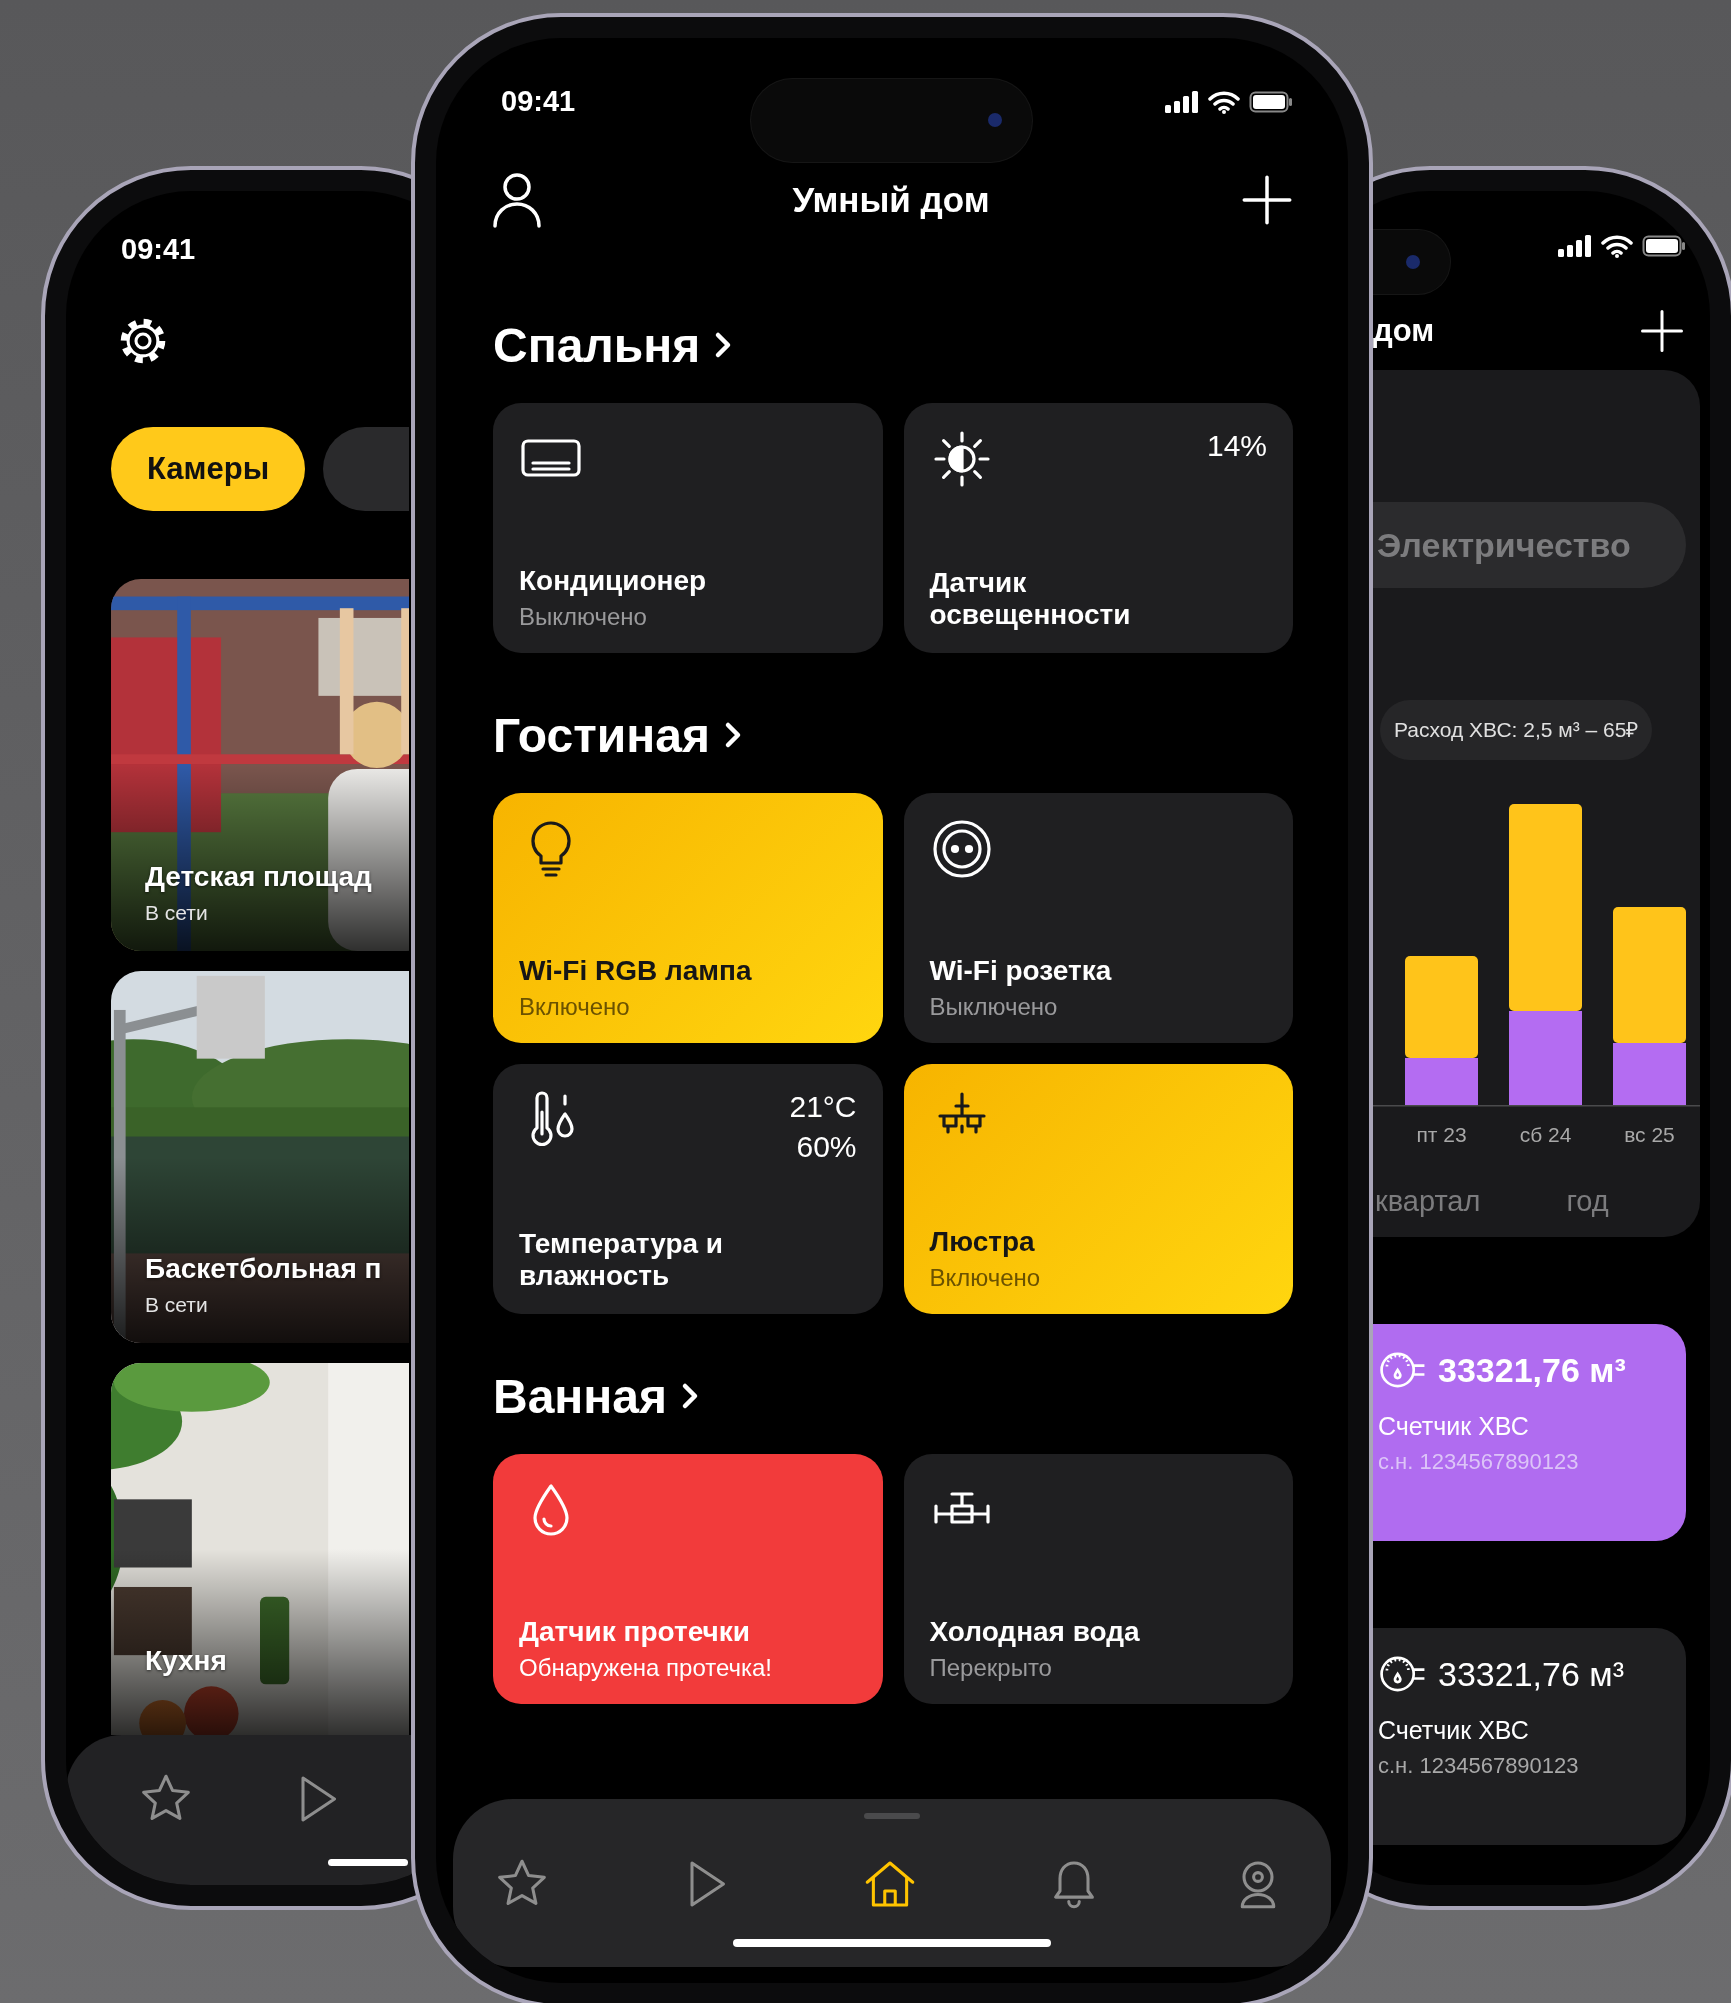  What do you see at coordinates (635, 1631) in the screenshot?
I see `device-name: Датчик протечки` at bounding box center [635, 1631].